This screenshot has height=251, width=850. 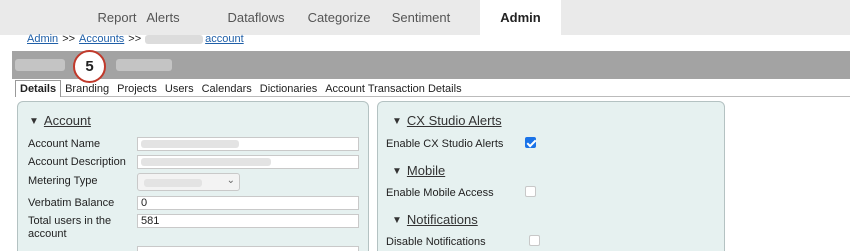 I want to click on subtab-projects: Projects, so click(x=137, y=89).